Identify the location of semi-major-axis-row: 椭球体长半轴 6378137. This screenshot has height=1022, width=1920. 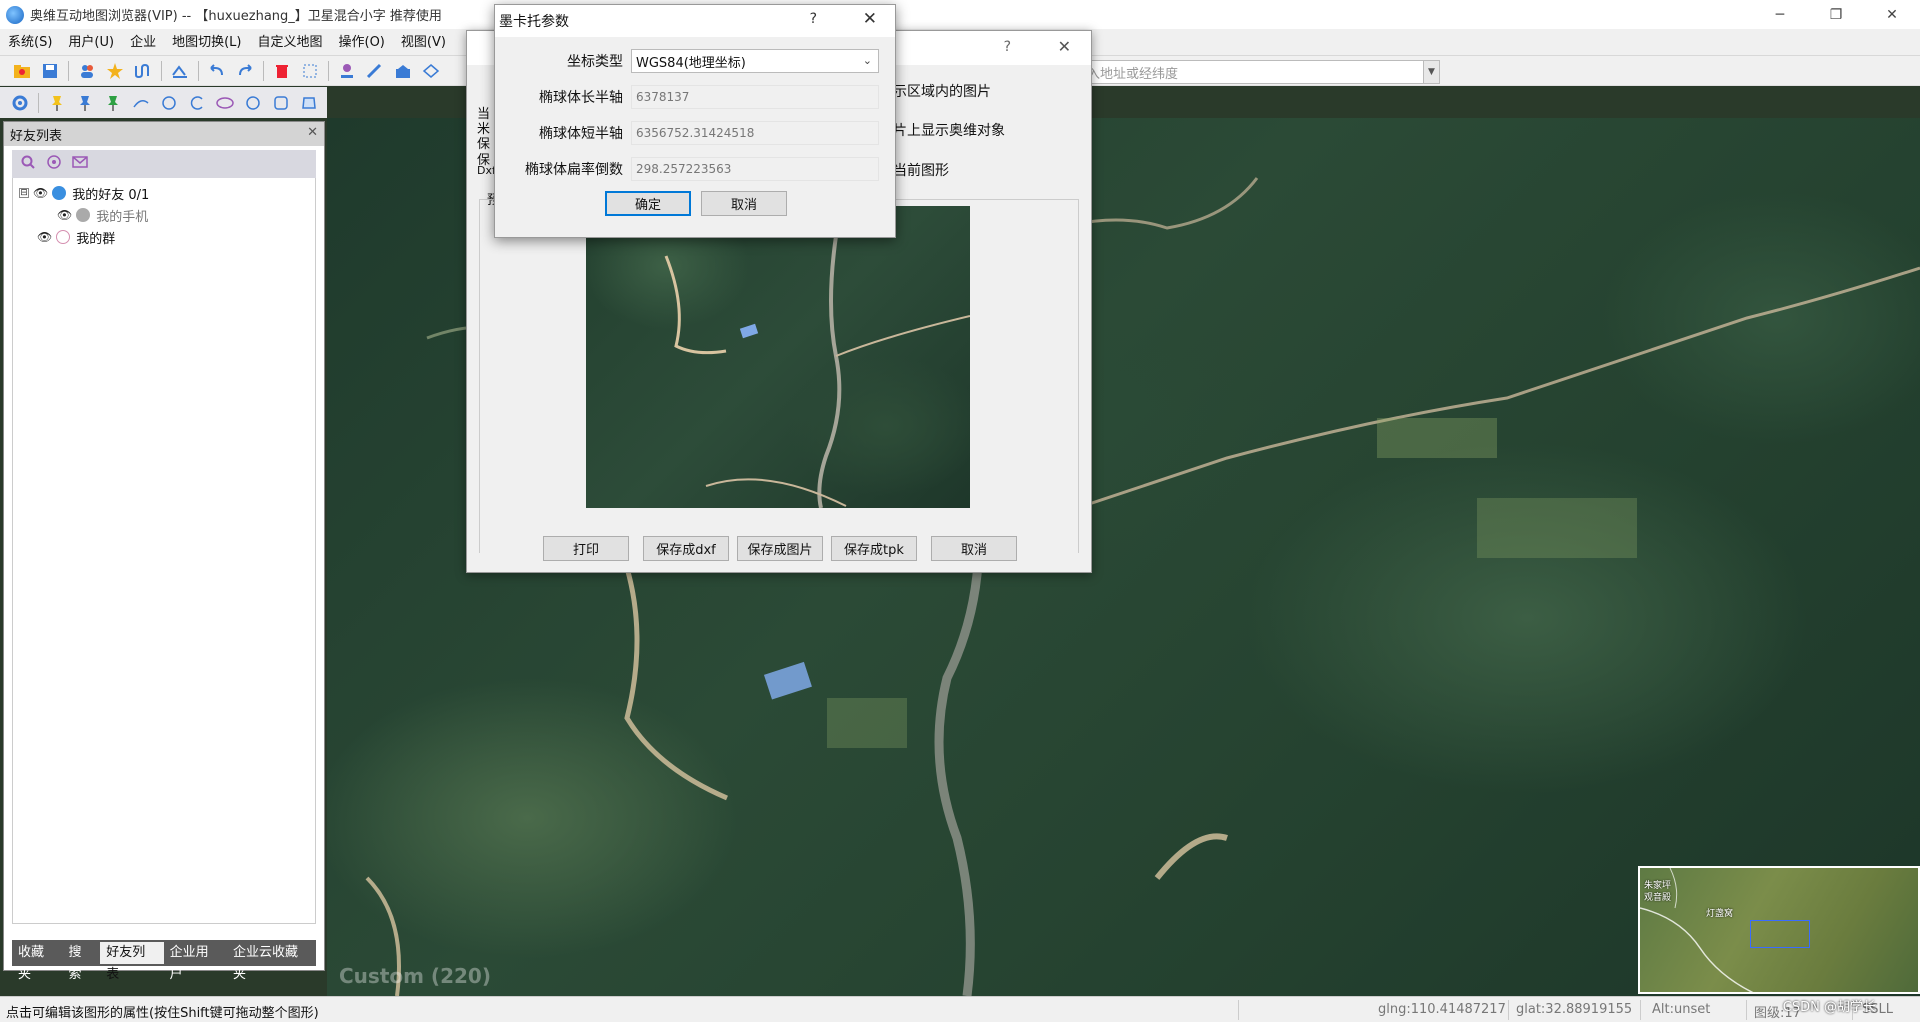
(696, 97).